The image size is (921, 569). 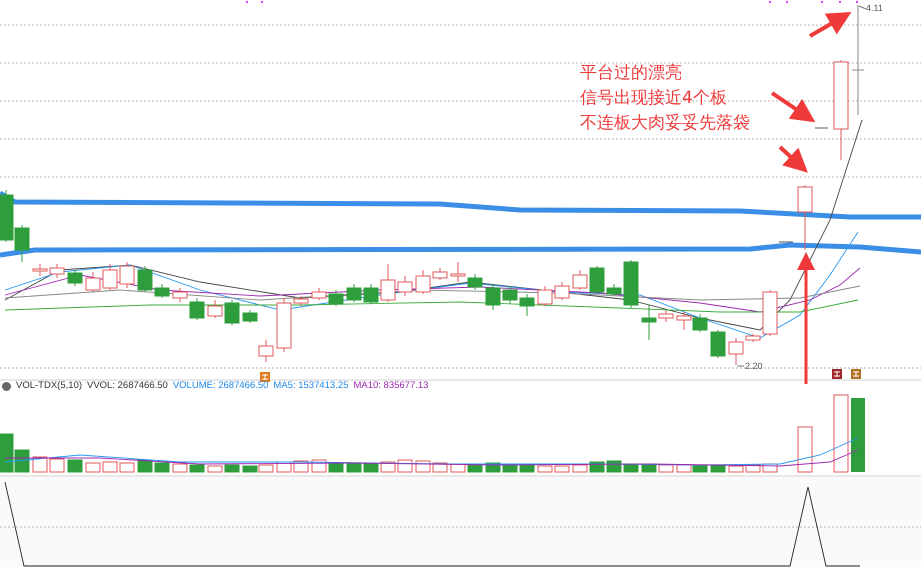 I want to click on indicator-value: MA10: 835677.13, so click(x=390, y=386).